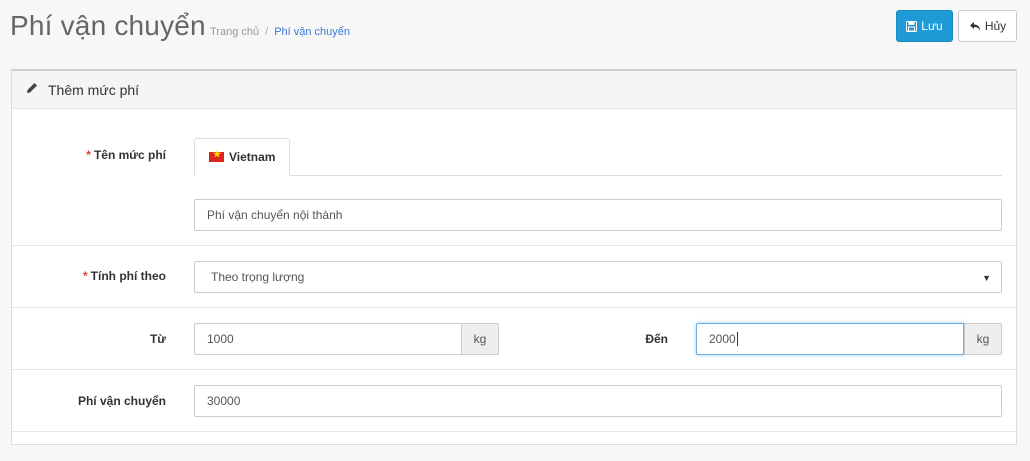 This screenshot has height=461, width=1030. I want to click on from-value: 1000, so click(220, 339).